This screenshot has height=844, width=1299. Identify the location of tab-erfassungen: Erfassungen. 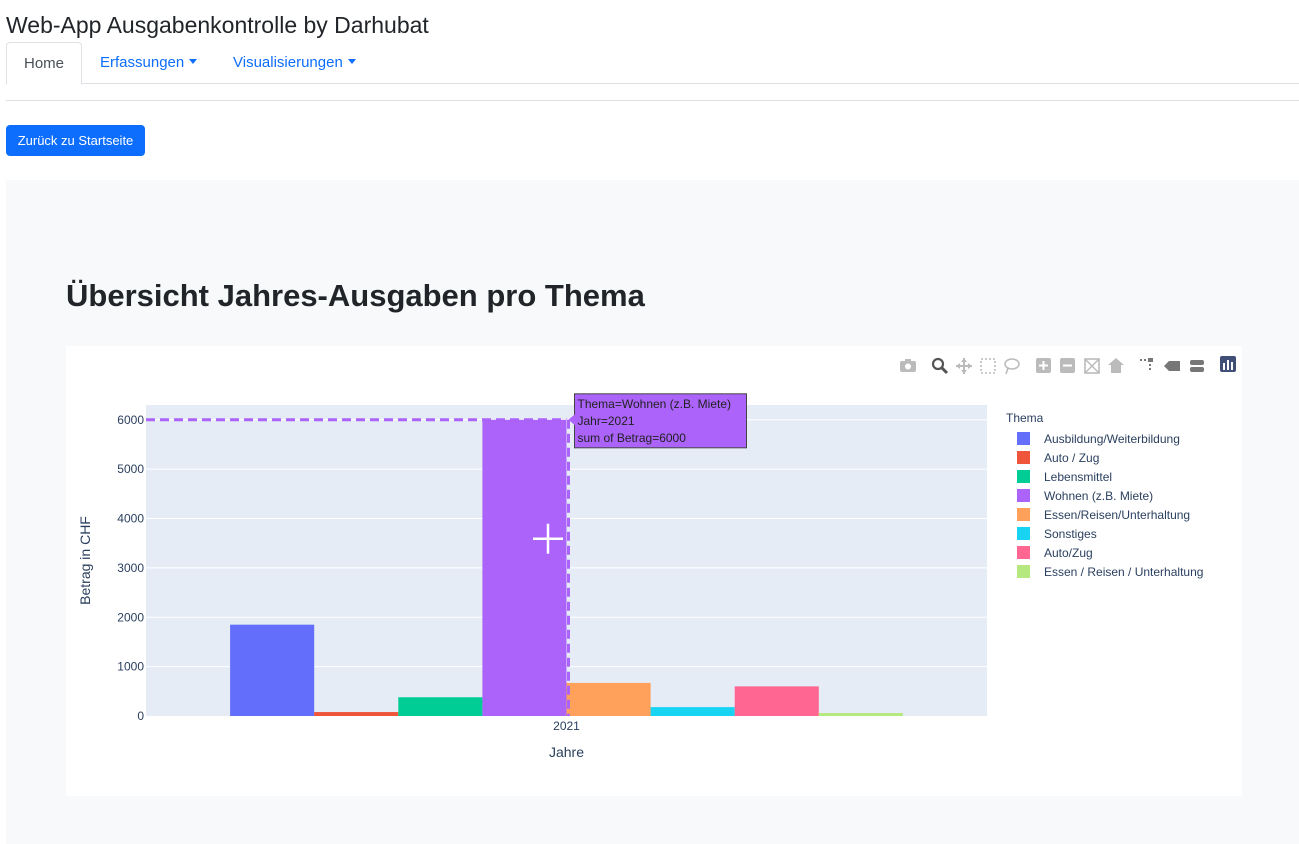
(149, 63).